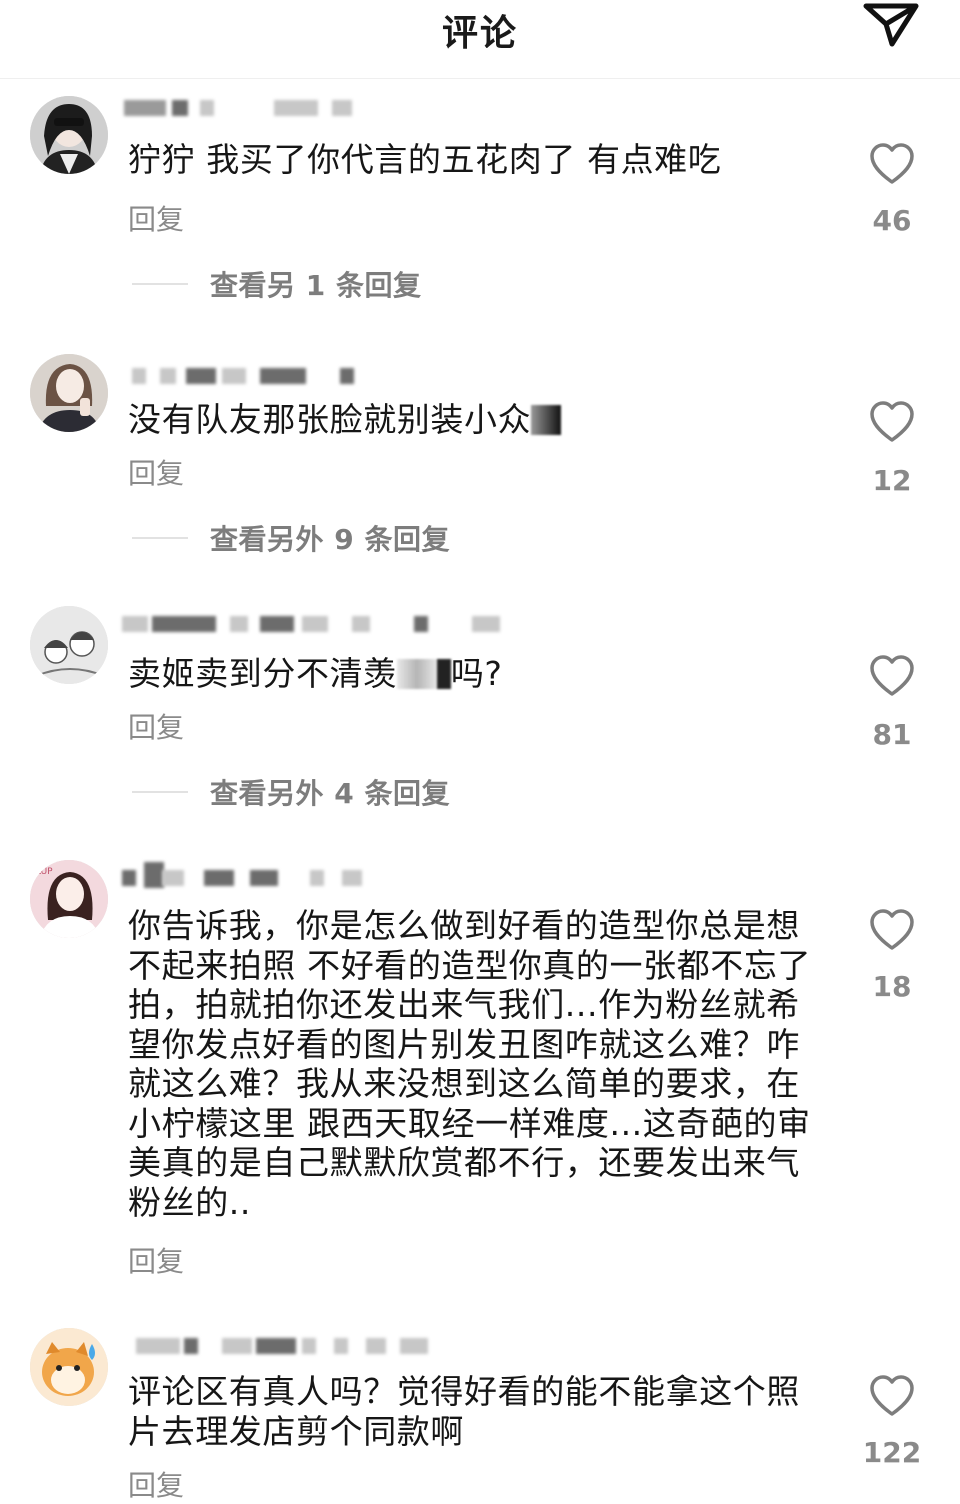 The width and height of the screenshot is (960, 1504). I want to click on like-count: 46, so click(892, 220).